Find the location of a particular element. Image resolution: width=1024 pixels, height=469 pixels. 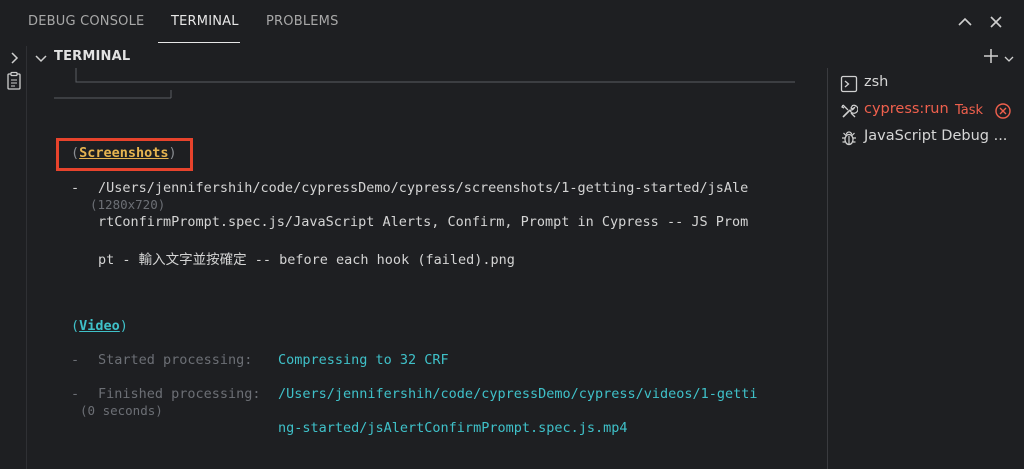

active-tab-indicator is located at coordinates (199, 42).